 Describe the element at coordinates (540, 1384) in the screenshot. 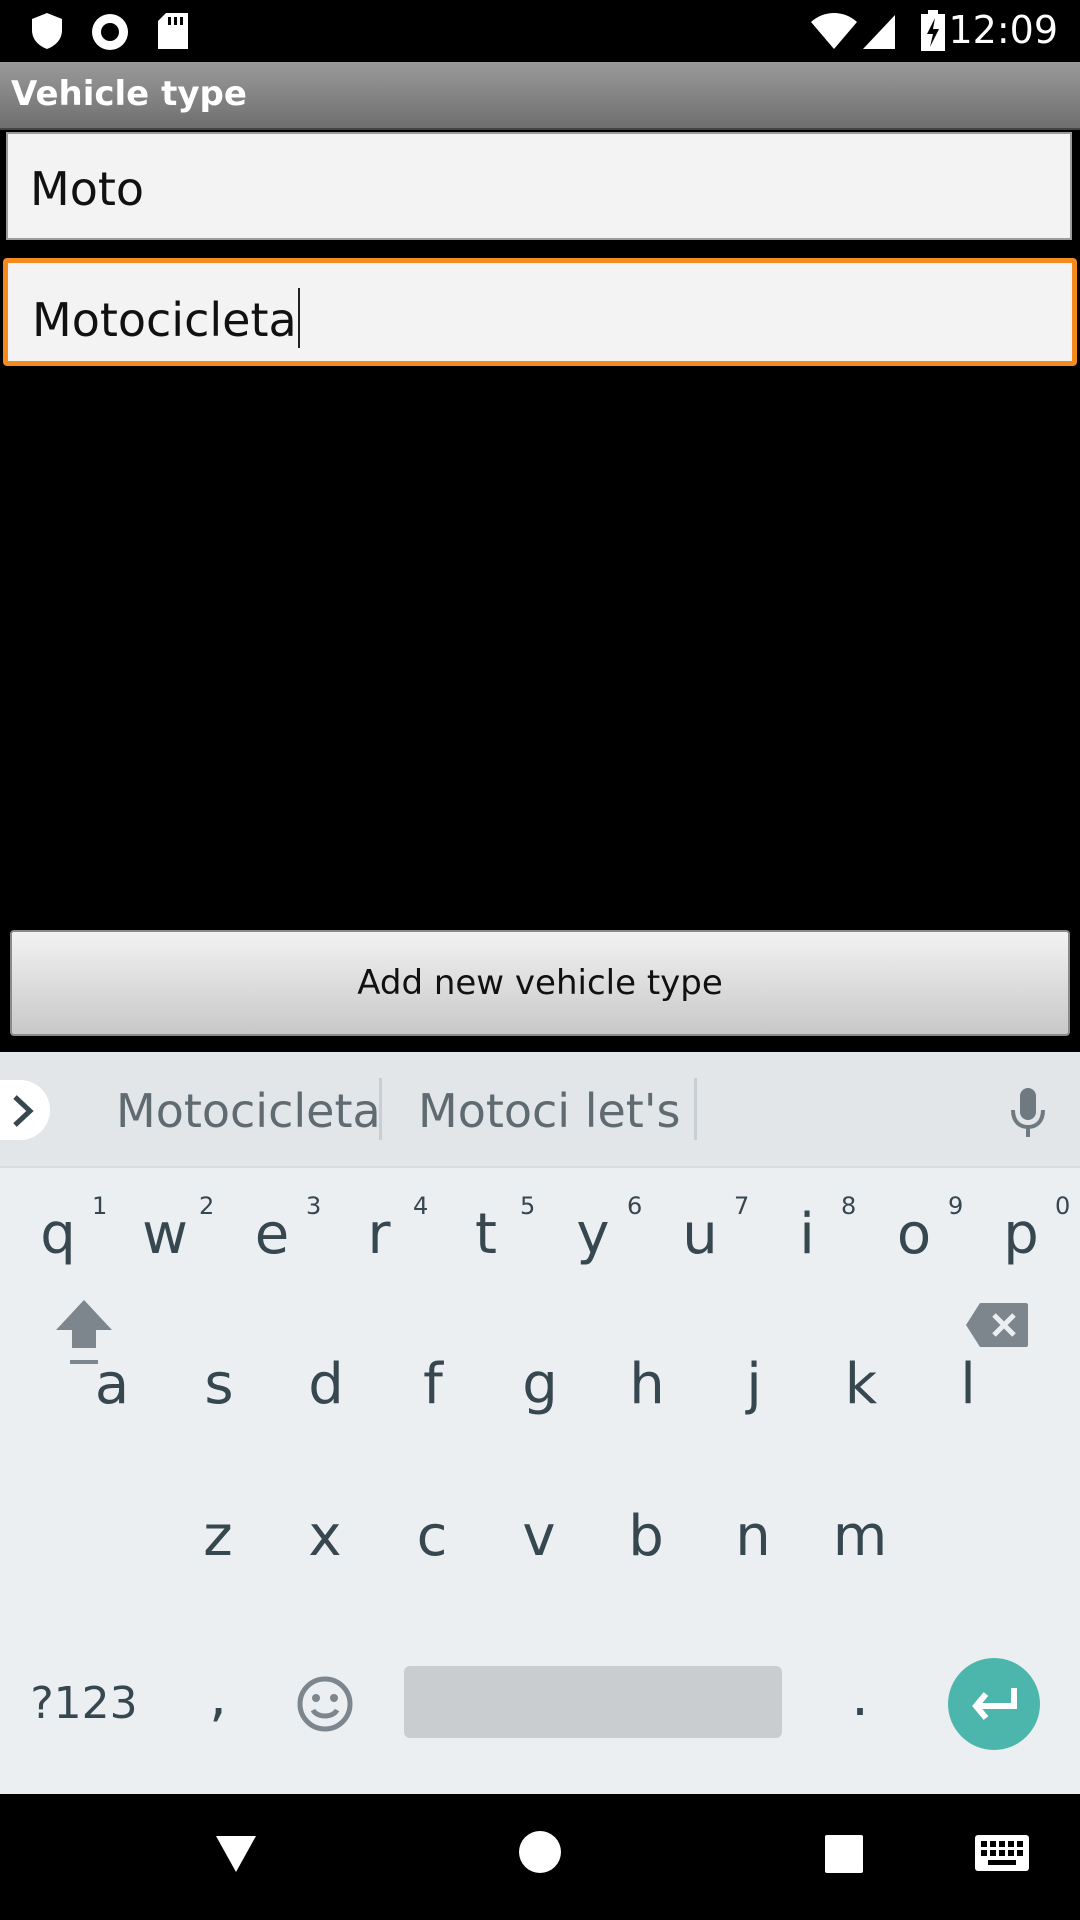

I see `key-g: g` at that location.